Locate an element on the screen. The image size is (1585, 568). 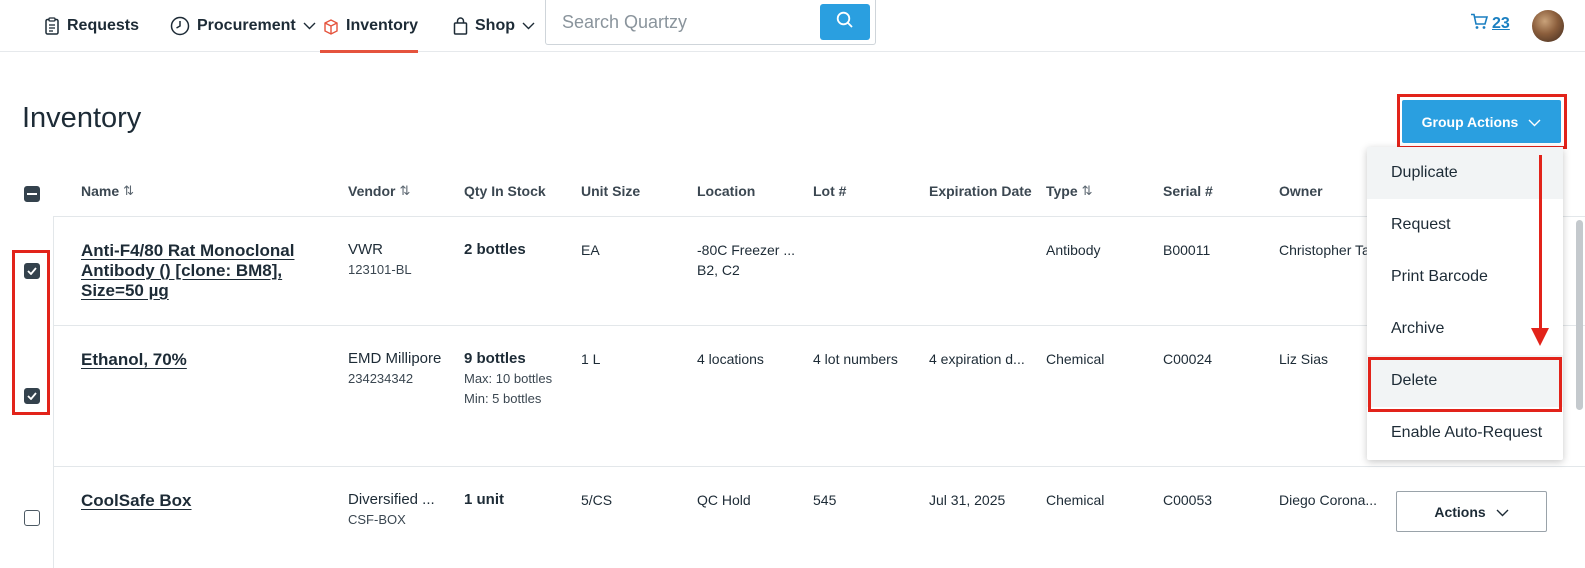
page-title: Inventory is located at coordinates (82, 118).